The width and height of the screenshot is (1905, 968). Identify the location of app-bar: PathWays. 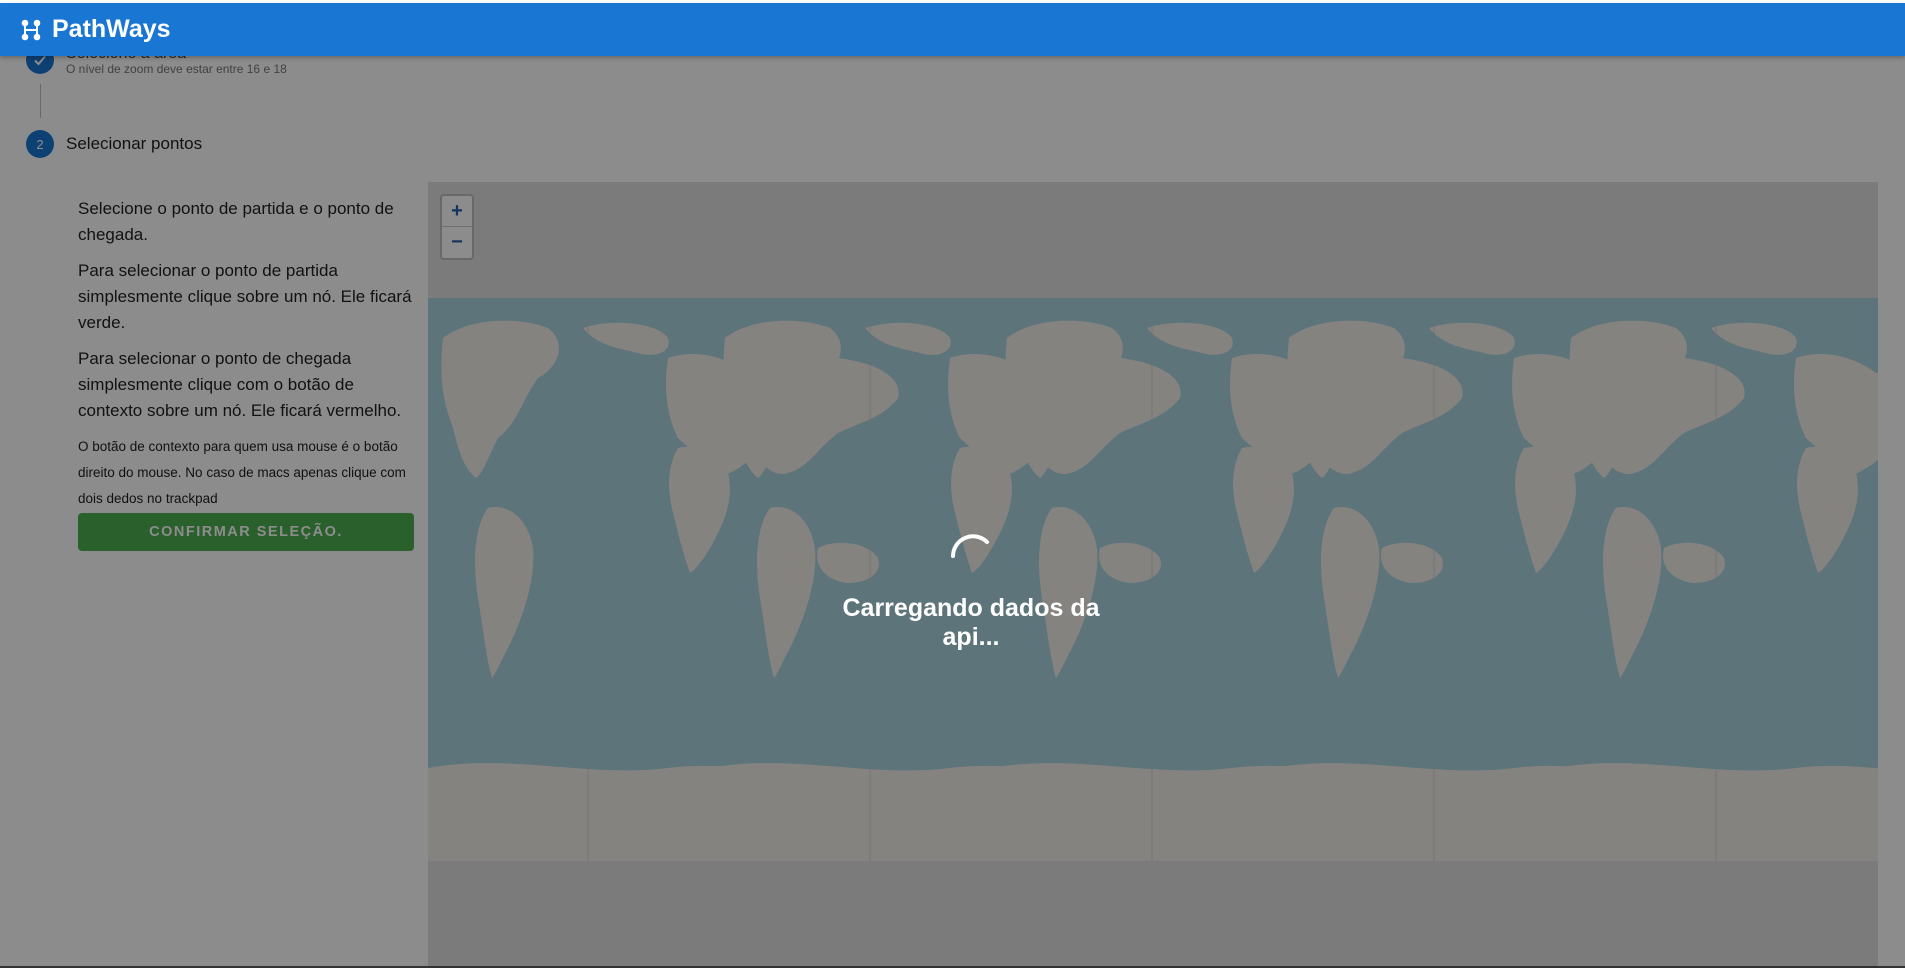
(952, 29).